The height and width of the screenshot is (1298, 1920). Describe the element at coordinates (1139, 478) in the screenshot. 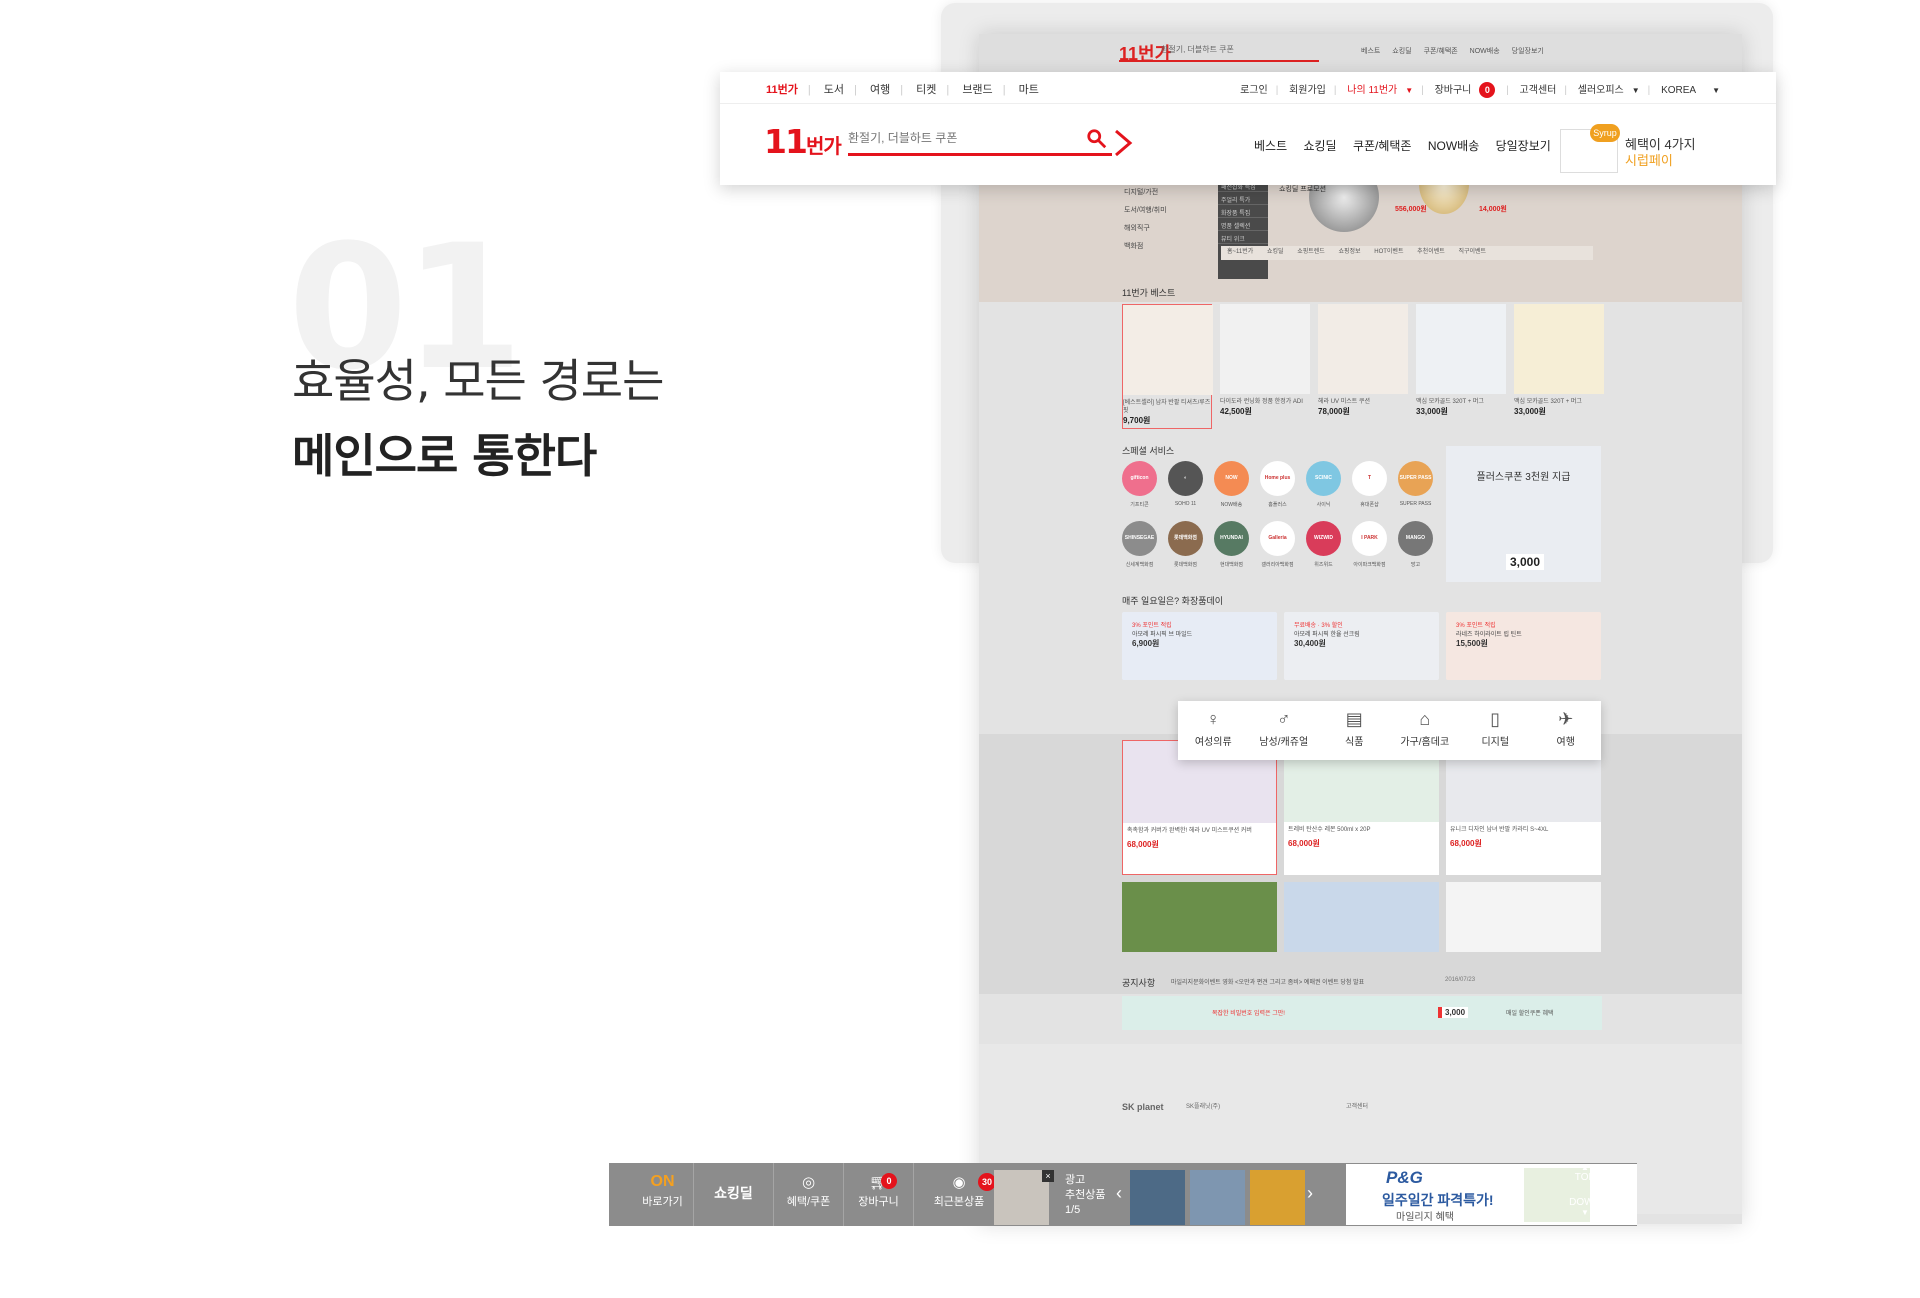

I see `service-round-icon: gifticon` at that location.